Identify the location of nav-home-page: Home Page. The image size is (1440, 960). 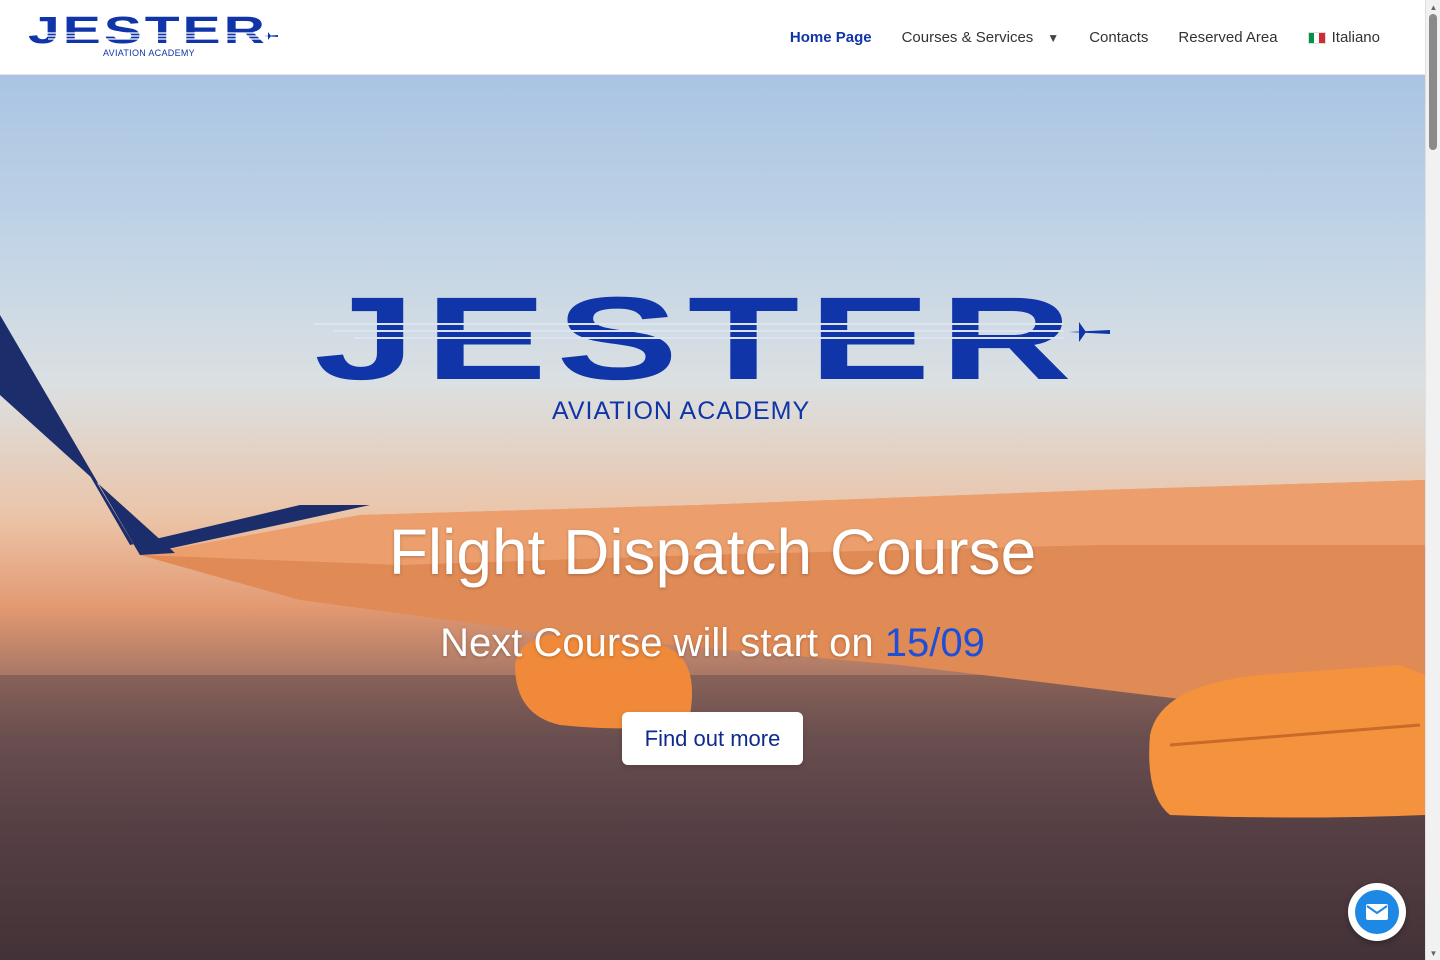
(831, 37).